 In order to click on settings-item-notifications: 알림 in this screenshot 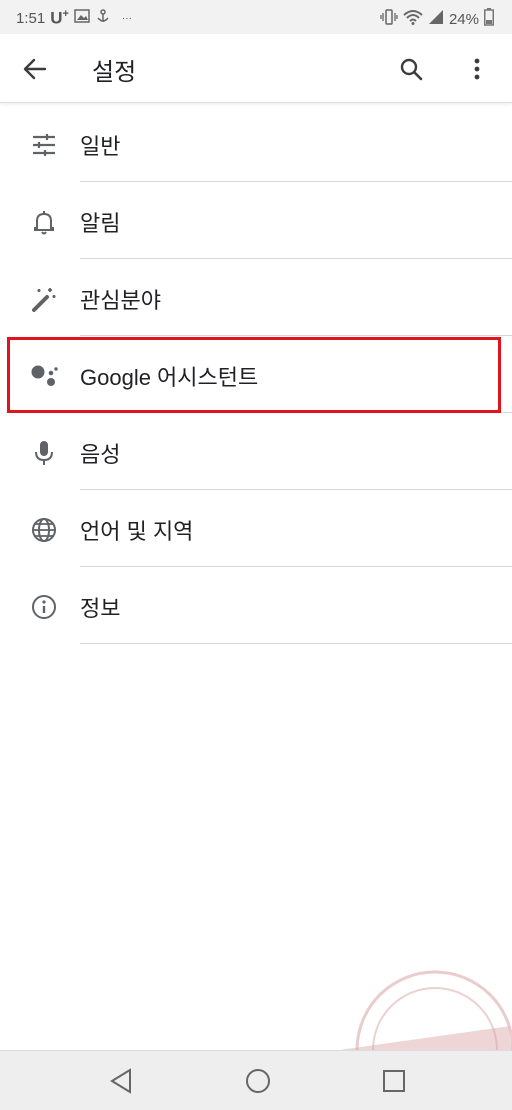, I will do `click(256, 220)`.